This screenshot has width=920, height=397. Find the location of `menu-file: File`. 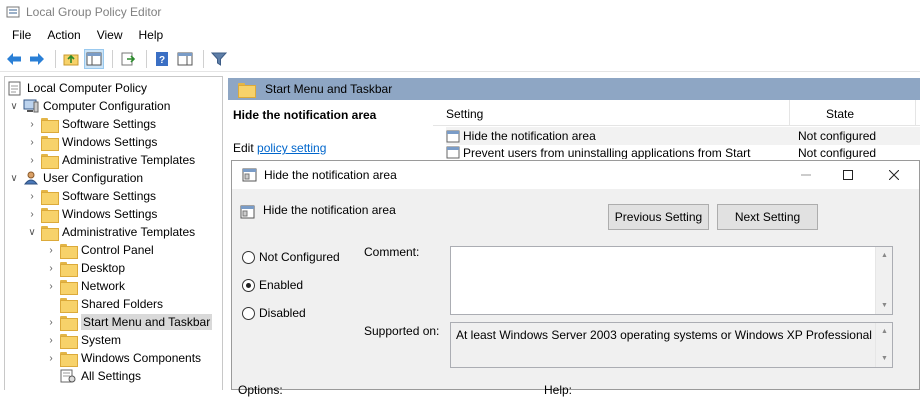

menu-file: File is located at coordinates (21, 35).